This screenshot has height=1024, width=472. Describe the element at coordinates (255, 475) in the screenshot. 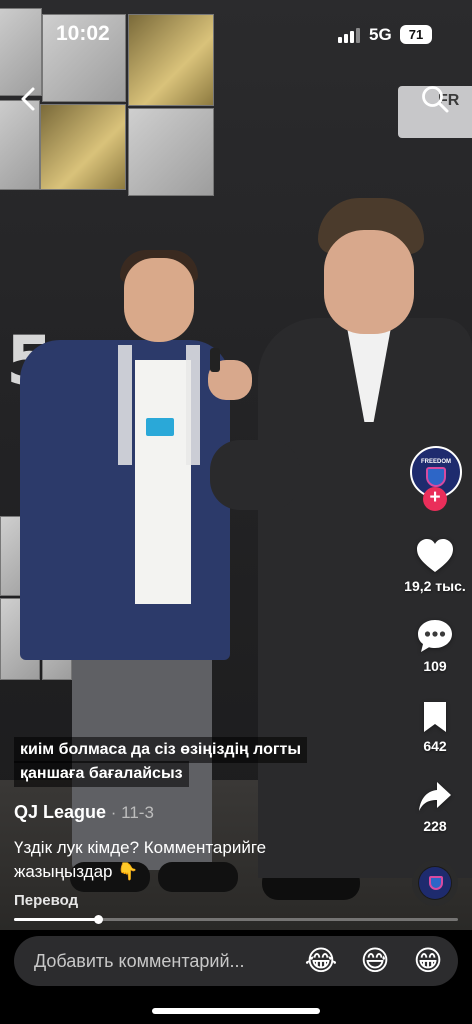

I see `person-right-arm` at that location.